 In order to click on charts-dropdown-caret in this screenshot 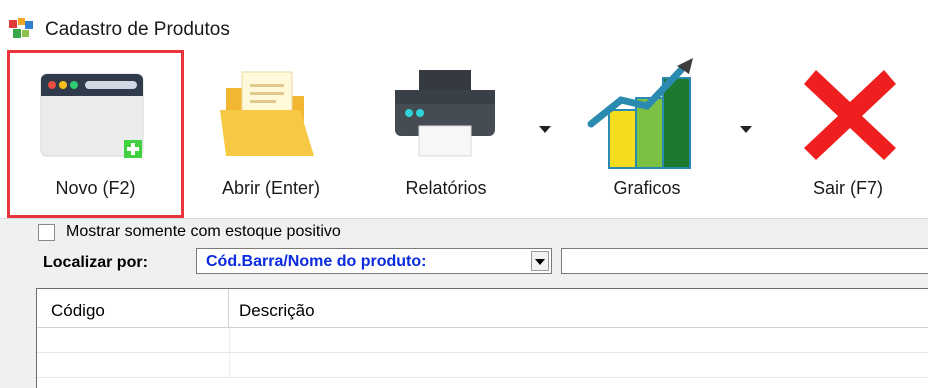, I will do `click(746, 129)`.